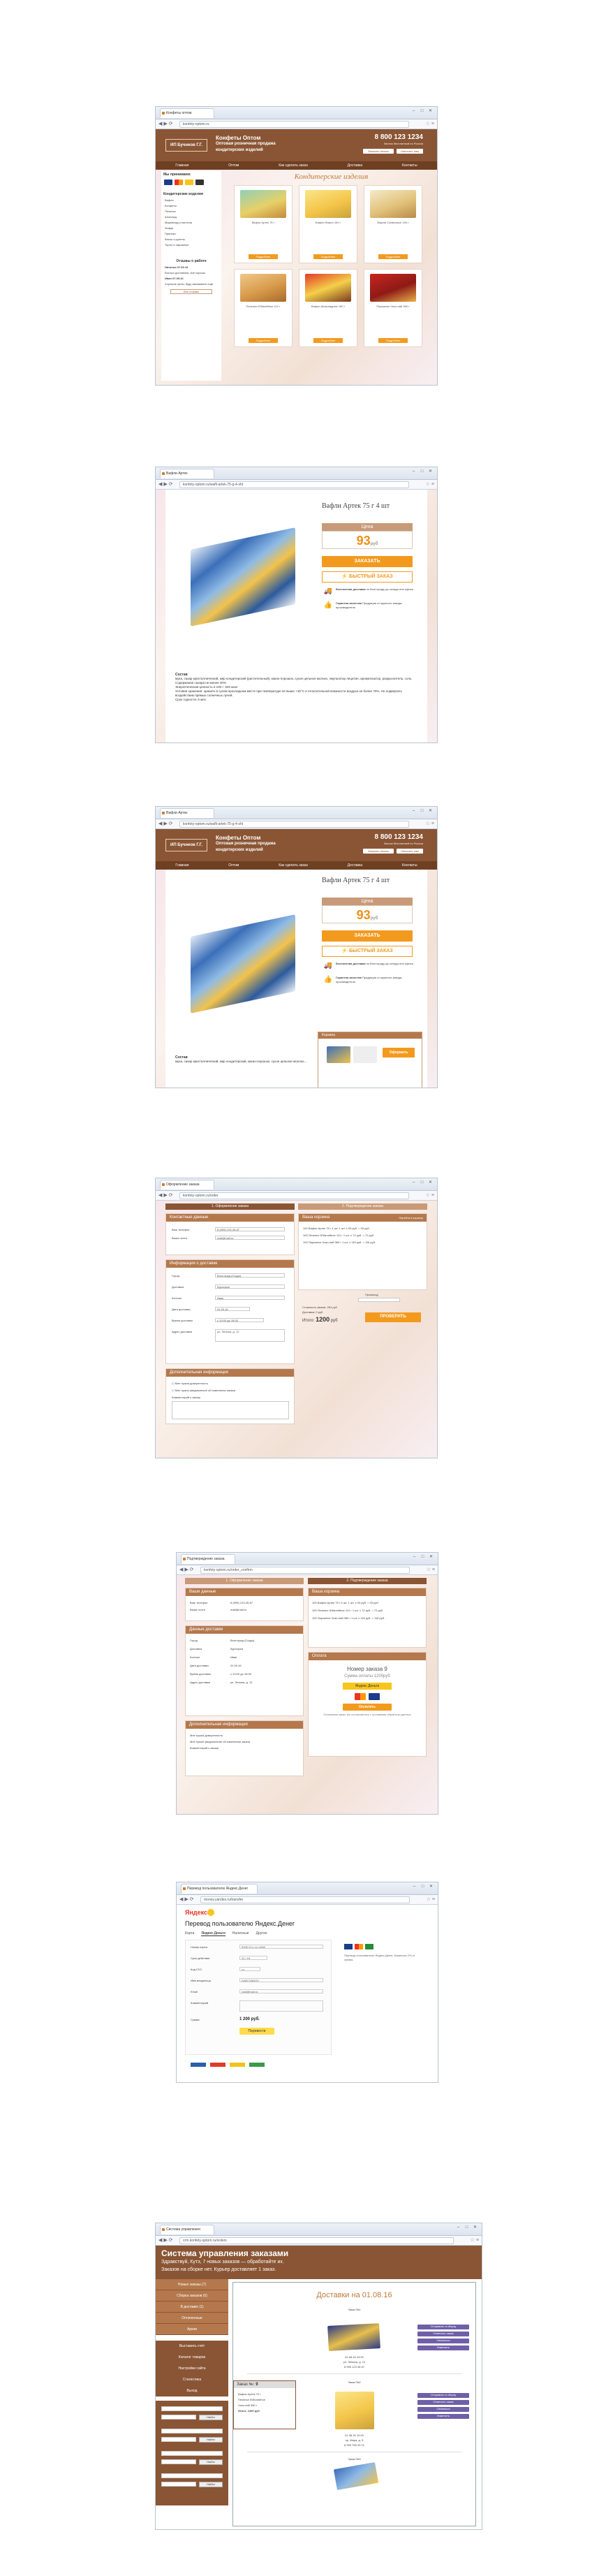  What do you see at coordinates (281, 2006) in the screenshot?
I see `comment-field` at bounding box center [281, 2006].